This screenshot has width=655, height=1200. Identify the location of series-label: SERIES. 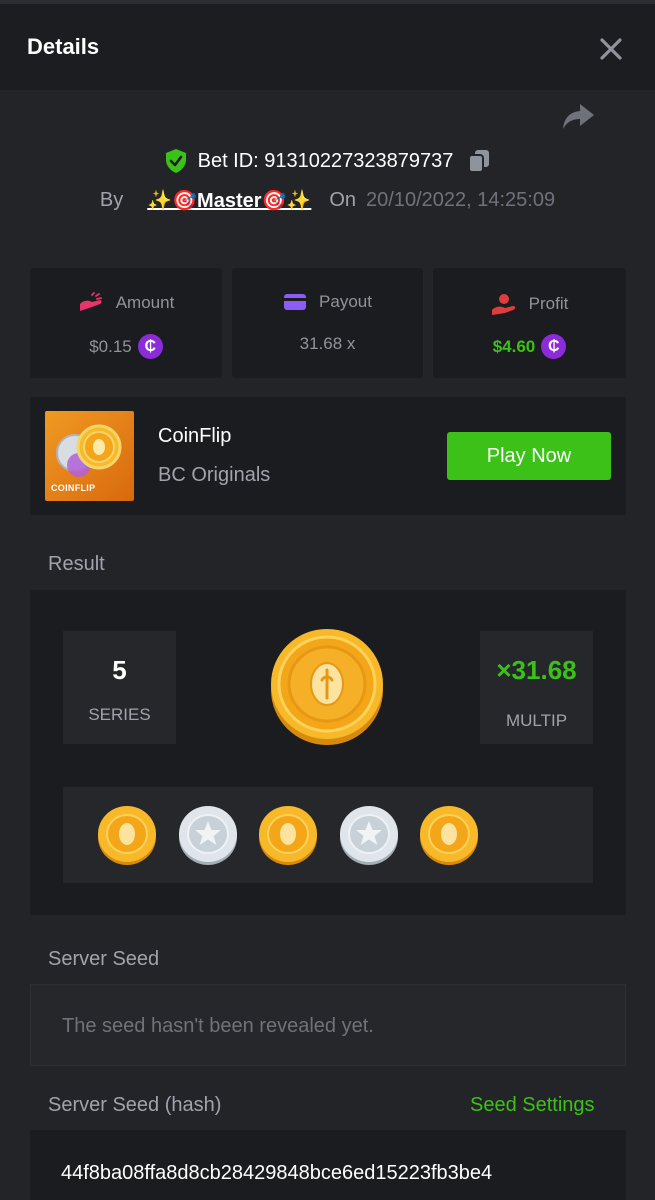
(119, 714).